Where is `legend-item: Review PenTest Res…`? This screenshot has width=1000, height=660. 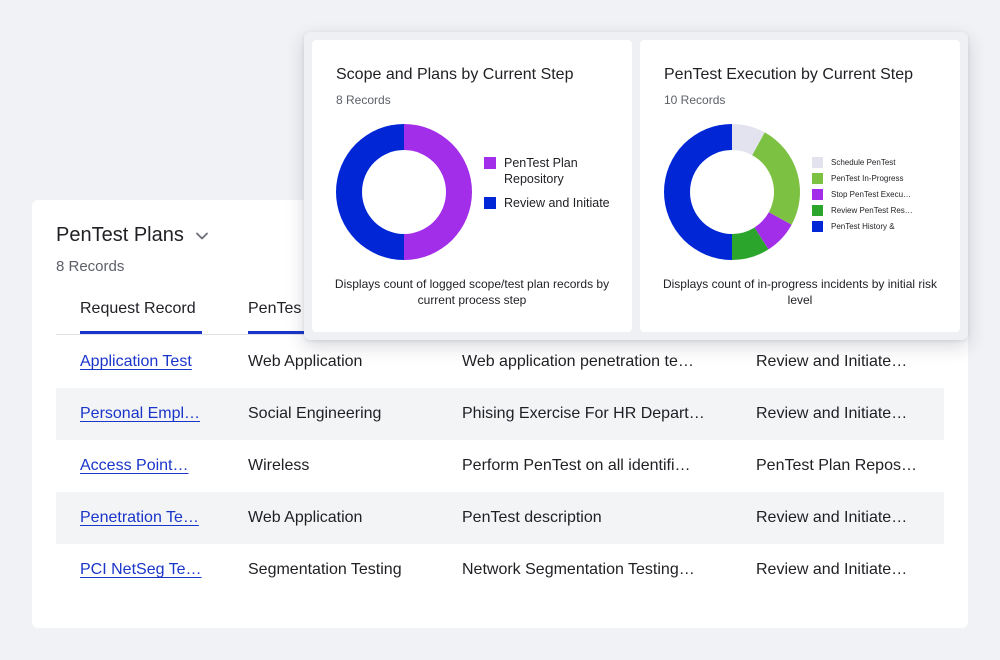
legend-item: Review PenTest Res… is located at coordinates (872, 210).